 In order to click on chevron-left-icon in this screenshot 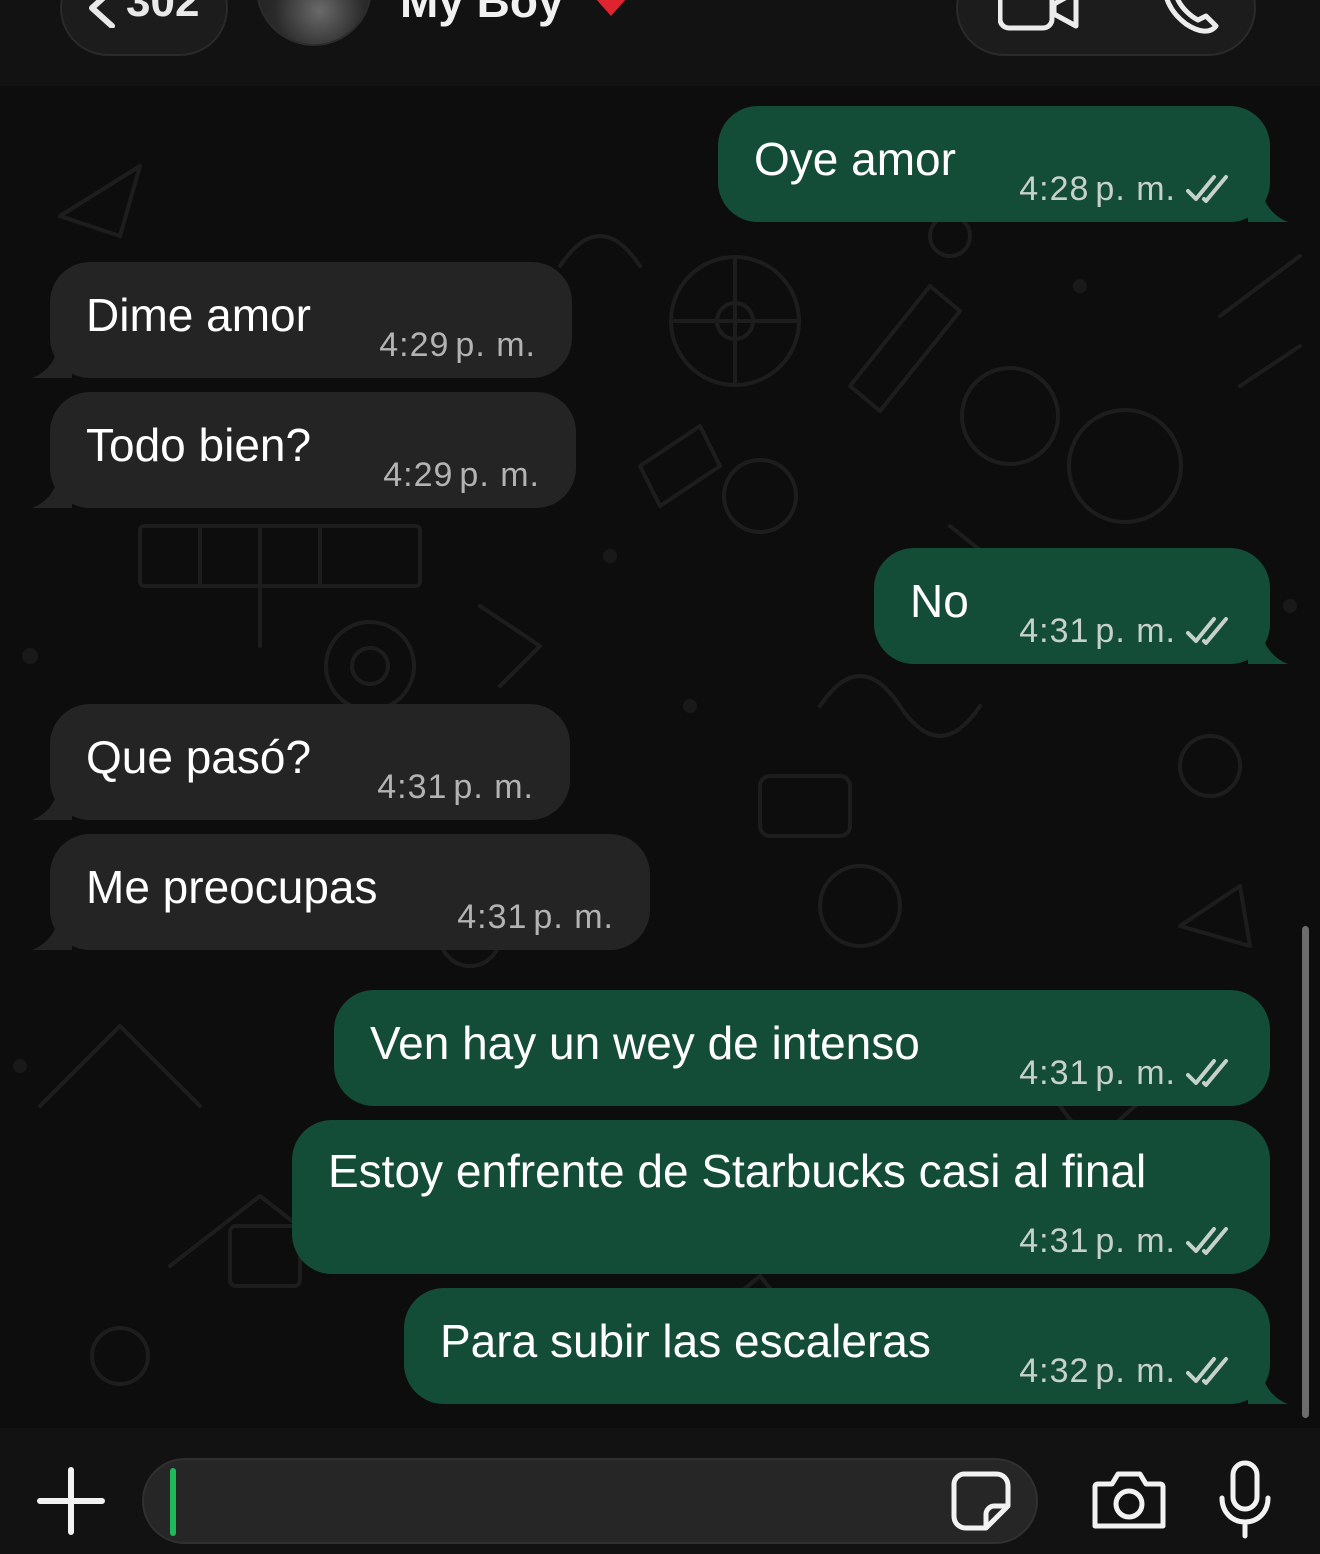, I will do `click(102, 14)`.